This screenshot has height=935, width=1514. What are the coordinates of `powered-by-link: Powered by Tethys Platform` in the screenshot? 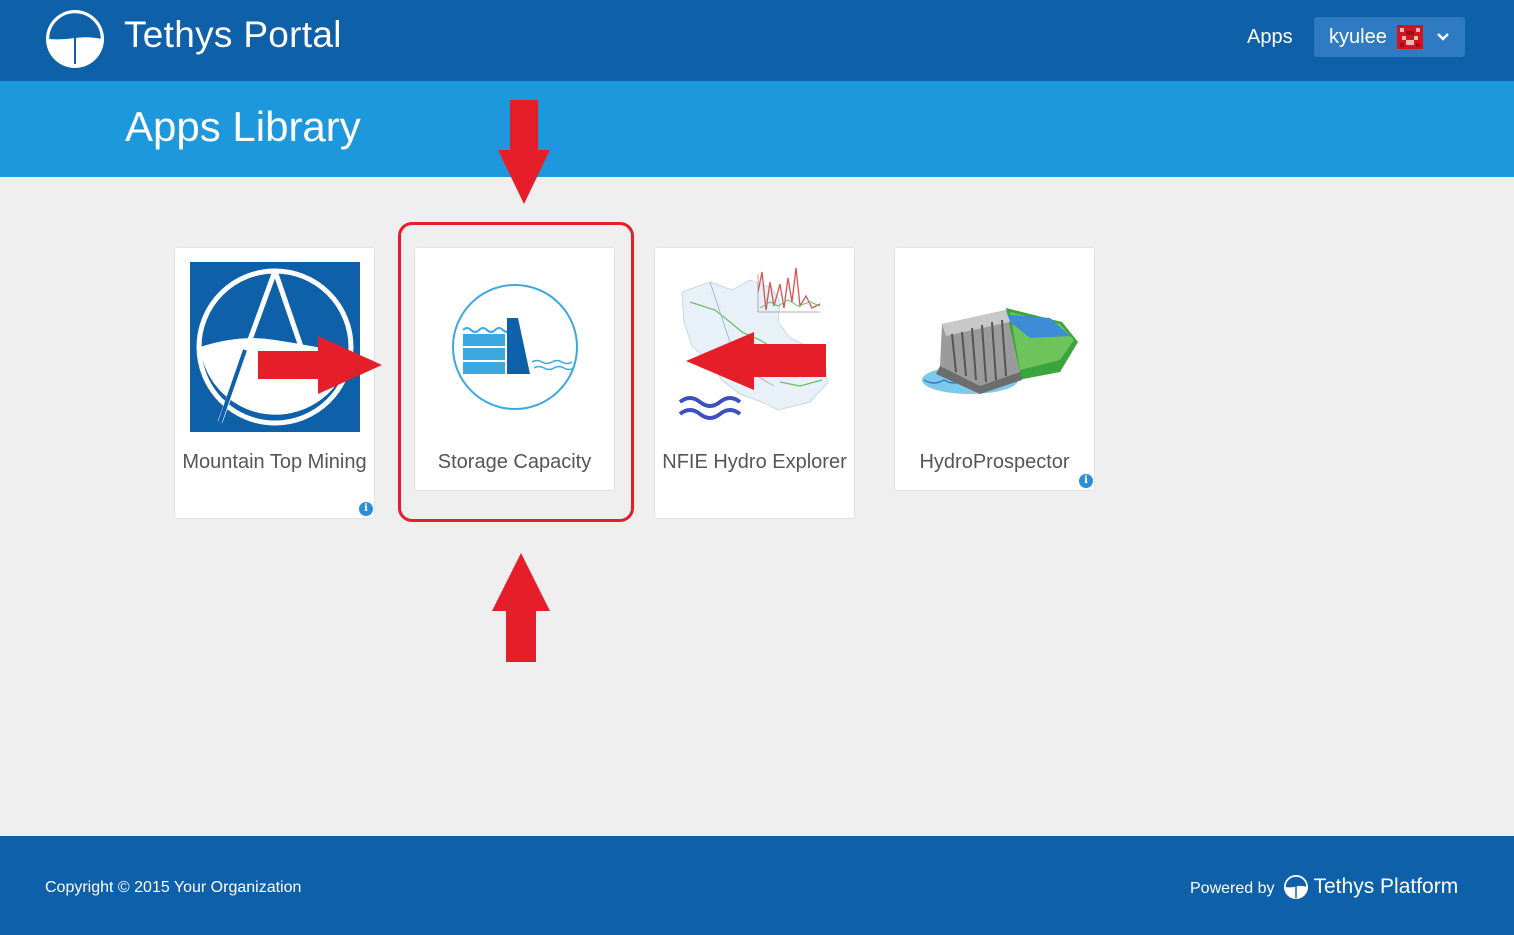 It's located at (1324, 887).